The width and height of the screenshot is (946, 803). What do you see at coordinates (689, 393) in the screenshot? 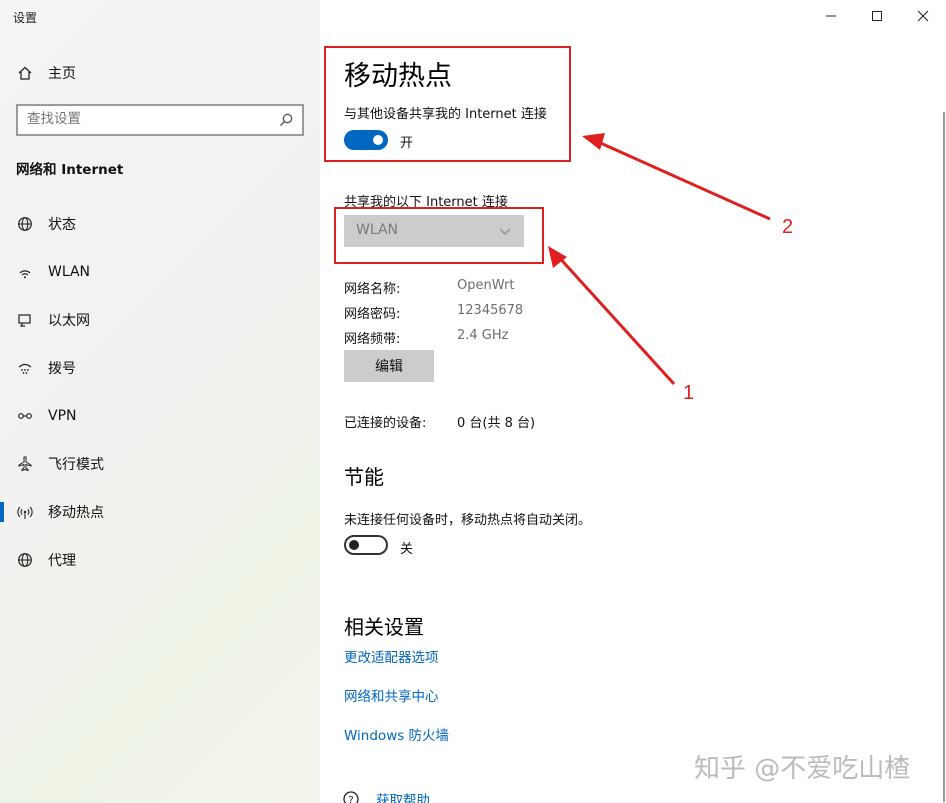
I see `annotation-label-1: 1` at bounding box center [689, 393].